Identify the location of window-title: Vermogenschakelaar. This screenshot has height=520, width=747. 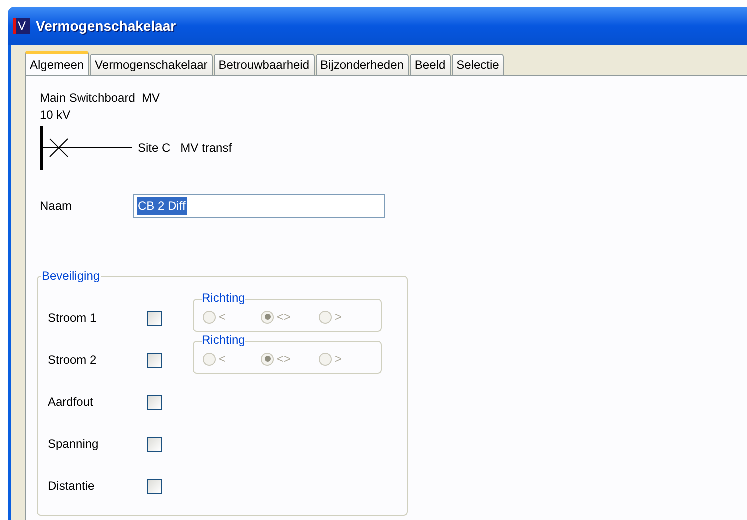
(106, 26).